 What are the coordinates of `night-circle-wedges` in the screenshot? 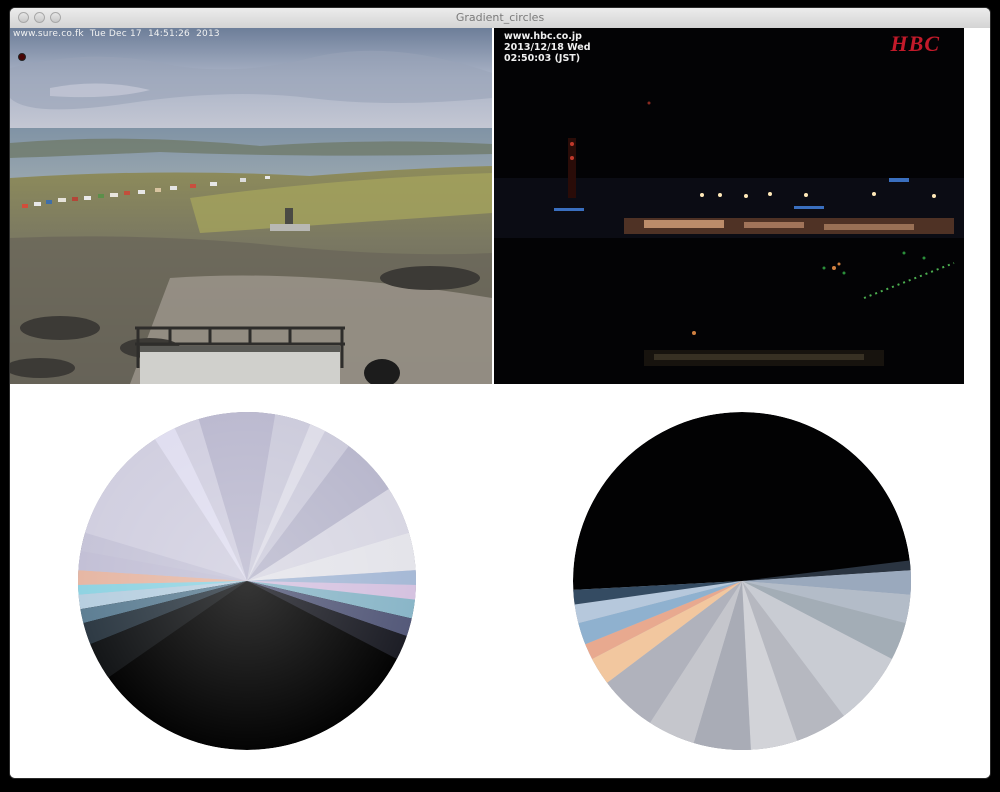 It's located at (742, 581).